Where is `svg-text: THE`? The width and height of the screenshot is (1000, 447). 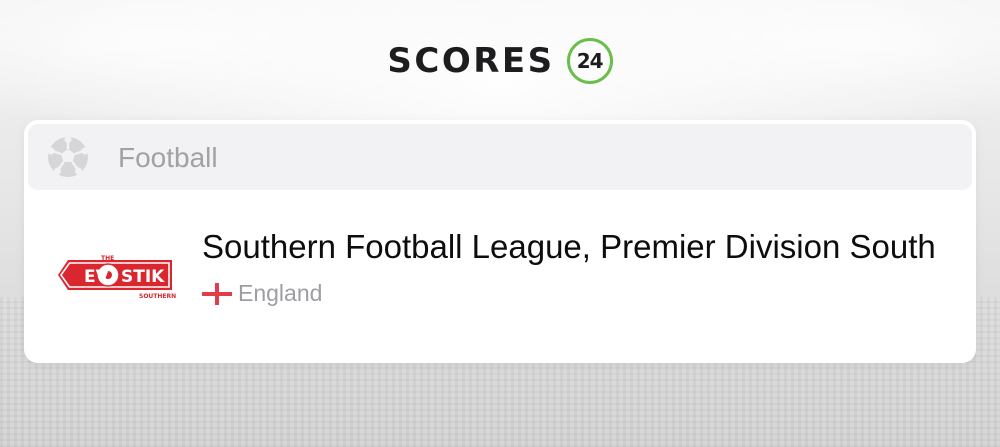
svg-text: THE is located at coordinates (107, 258).